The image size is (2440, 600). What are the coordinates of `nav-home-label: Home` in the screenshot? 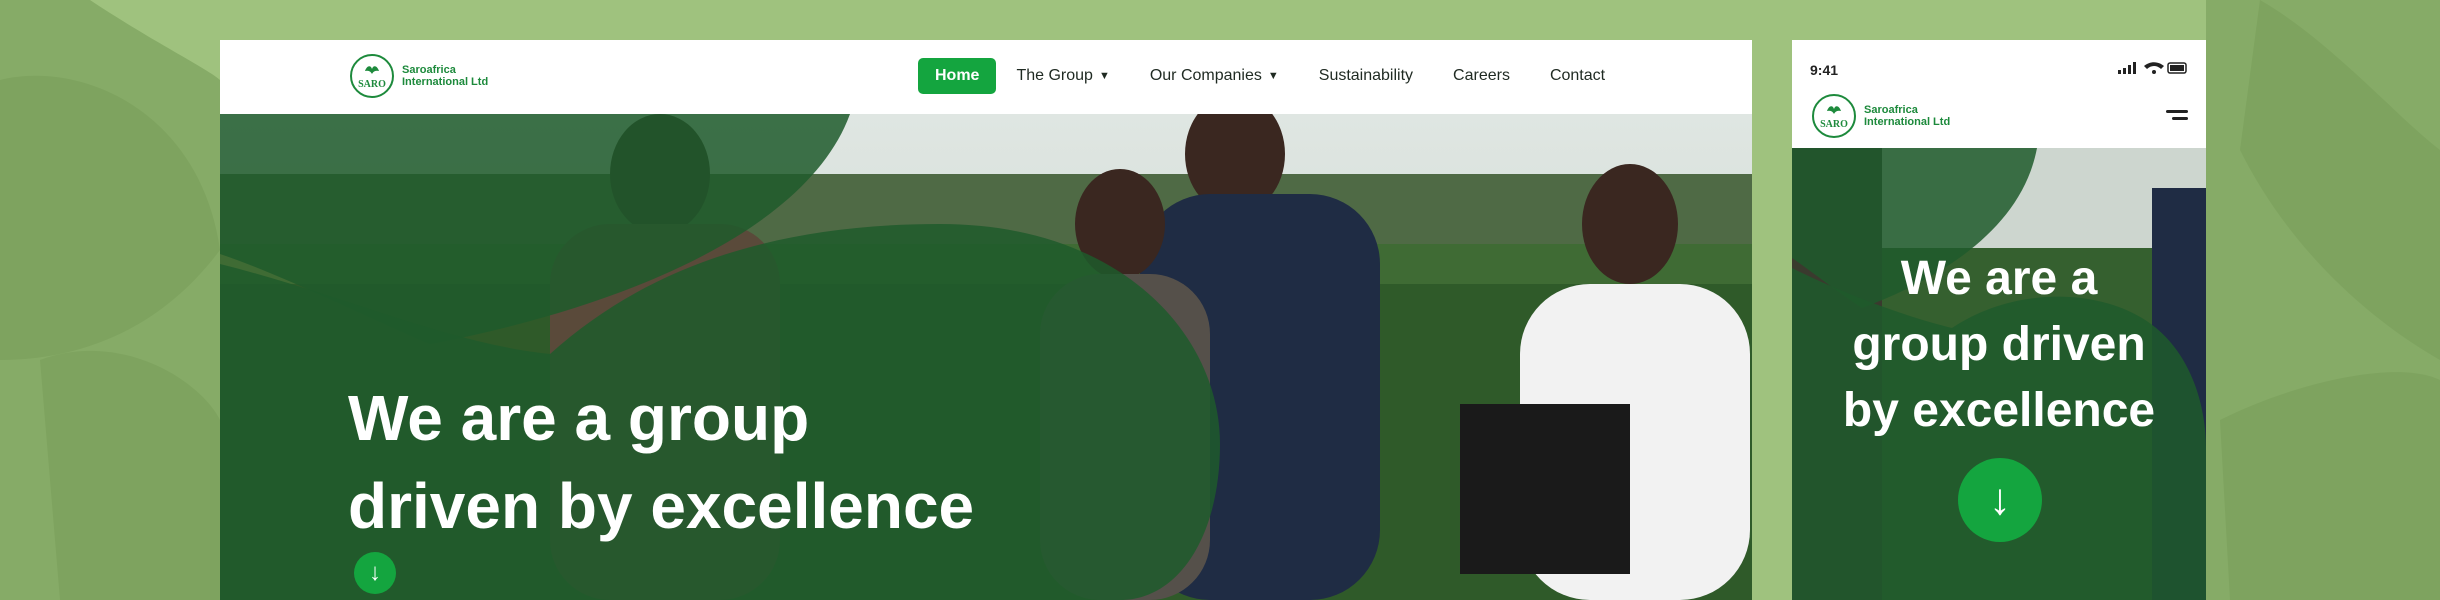 It's located at (957, 75).